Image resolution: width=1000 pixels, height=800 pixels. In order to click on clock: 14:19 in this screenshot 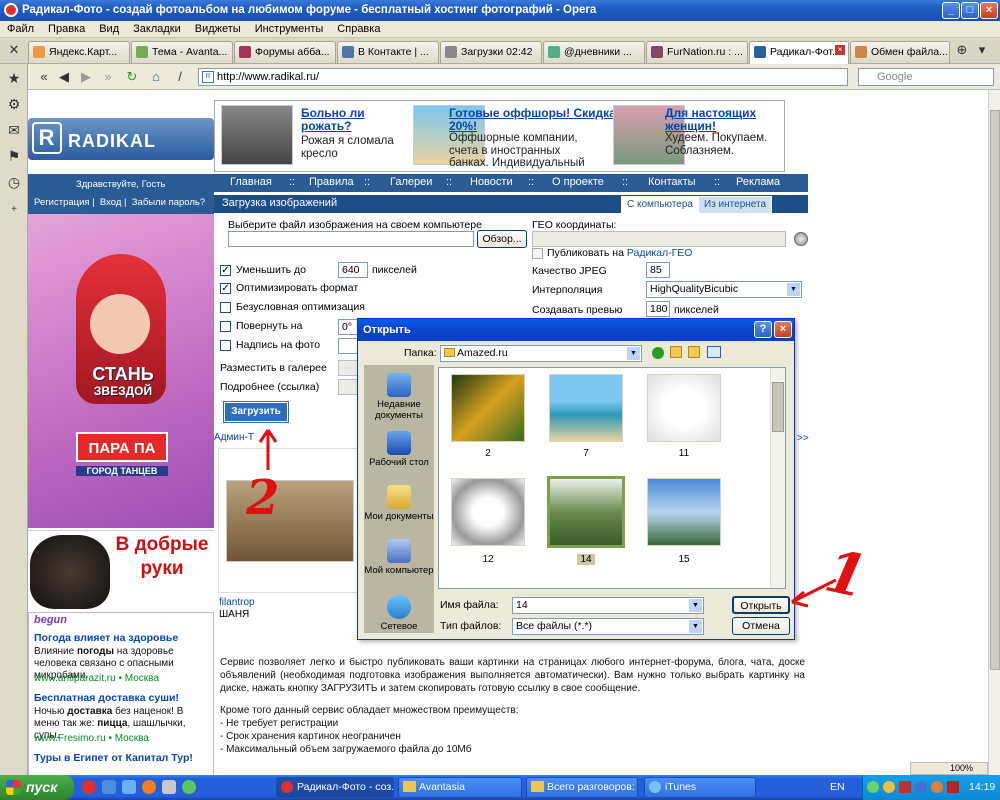, I will do `click(982, 787)`.